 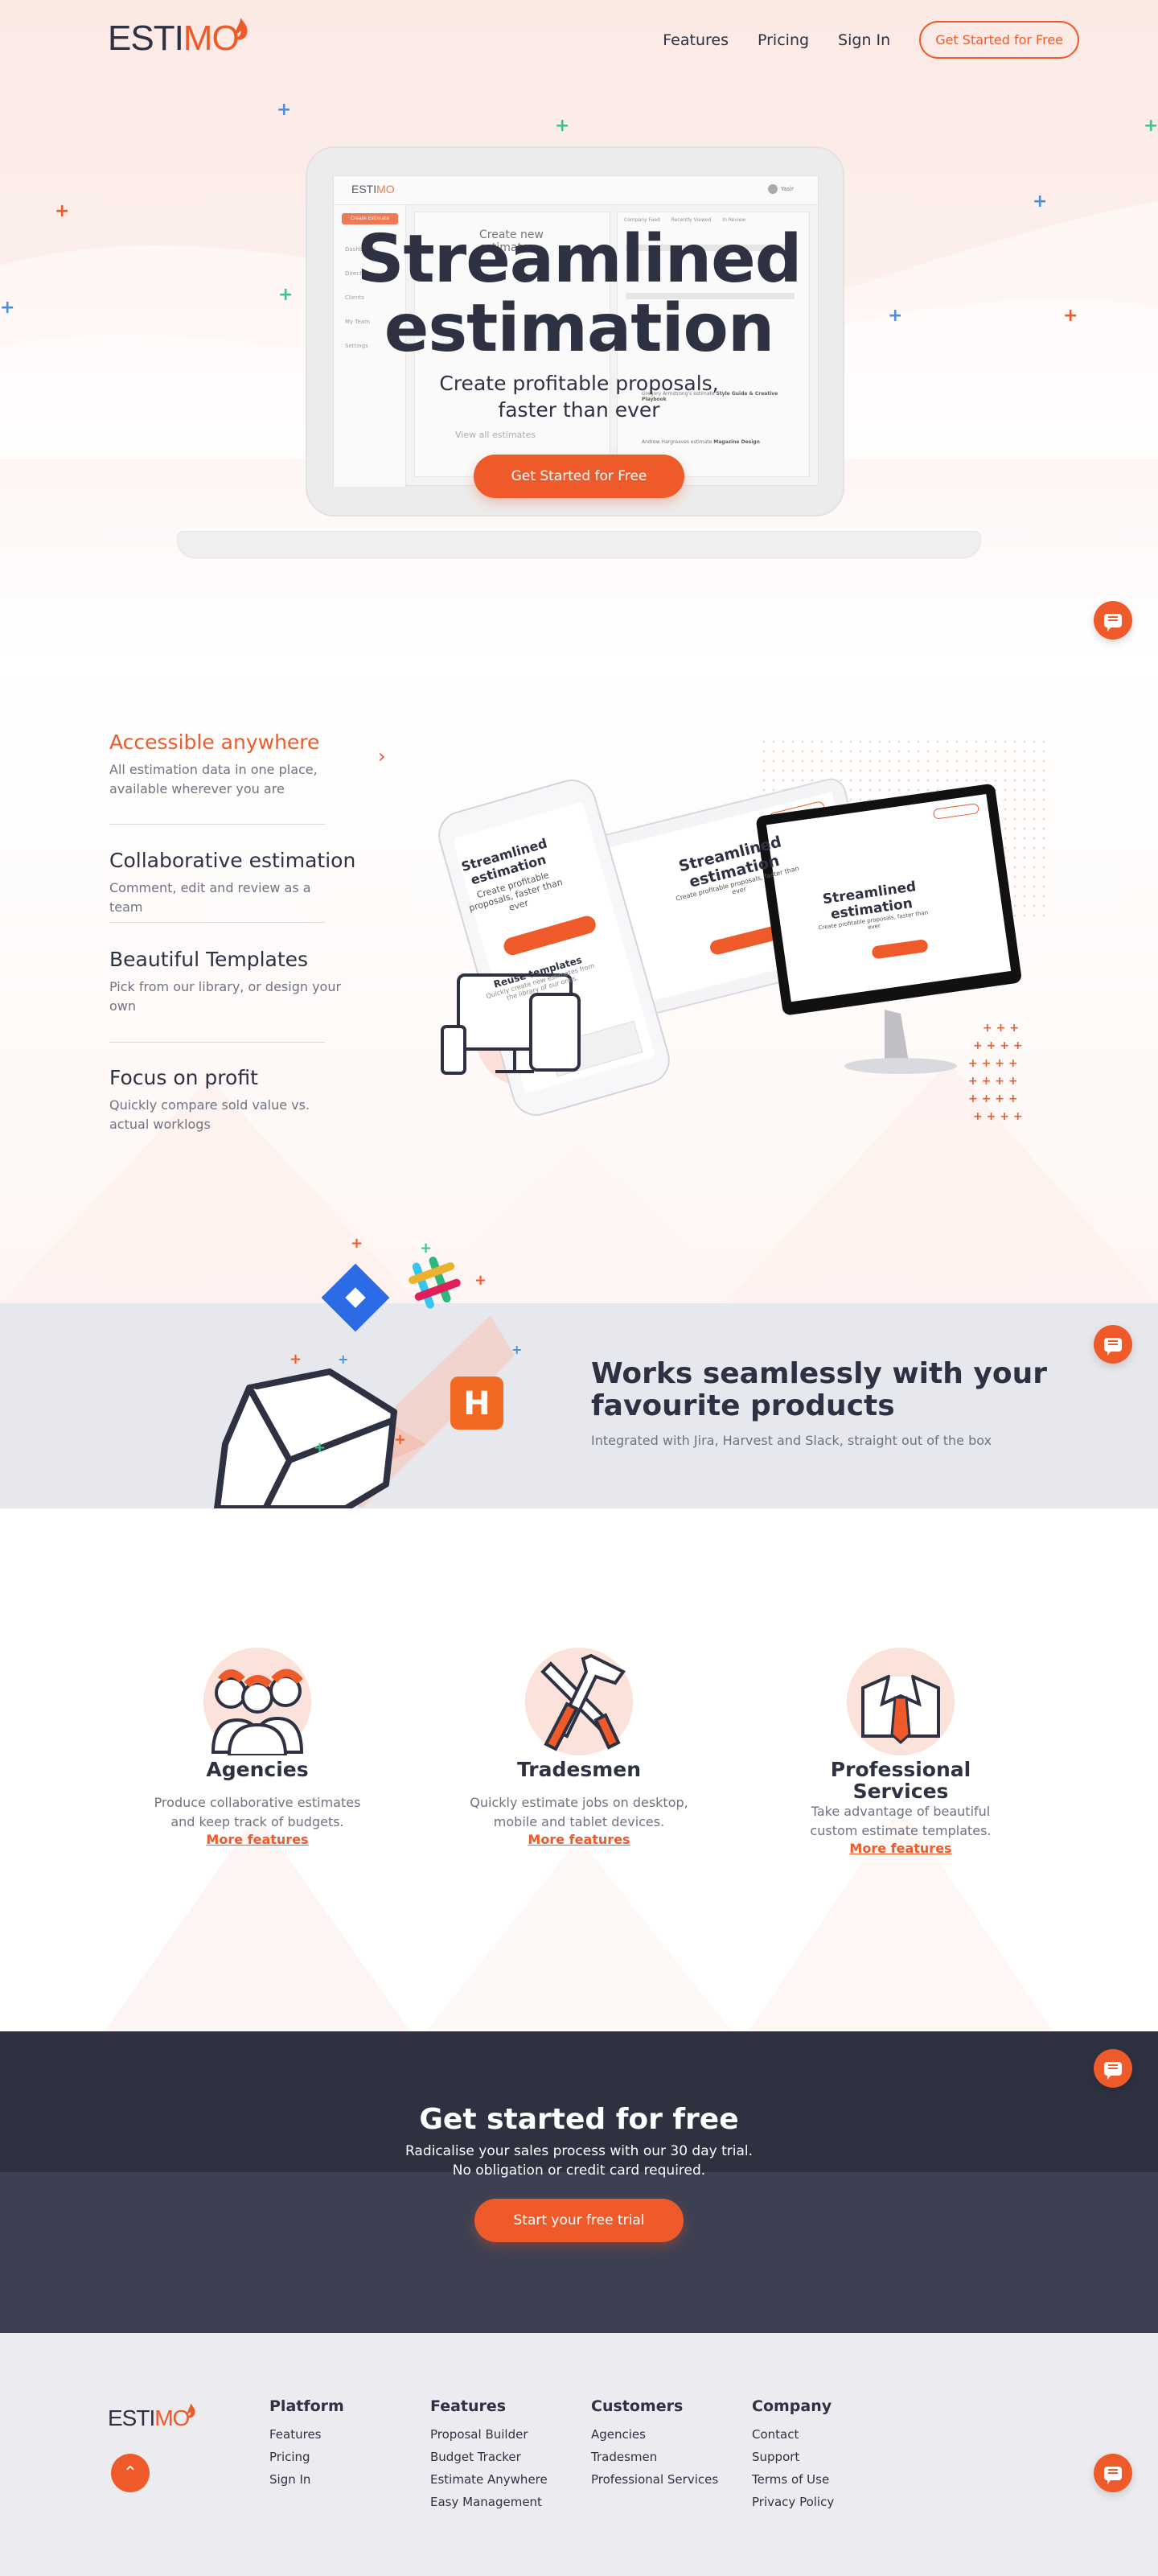 What do you see at coordinates (579, 2220) in the screenshot?
I see `start-free-trial-button: Start your free trial` at bounding box center [579, 2220].